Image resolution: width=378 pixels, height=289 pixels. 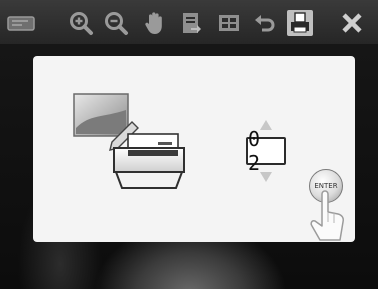 I want to click on rotate-icon, so click(x=191, y=23).